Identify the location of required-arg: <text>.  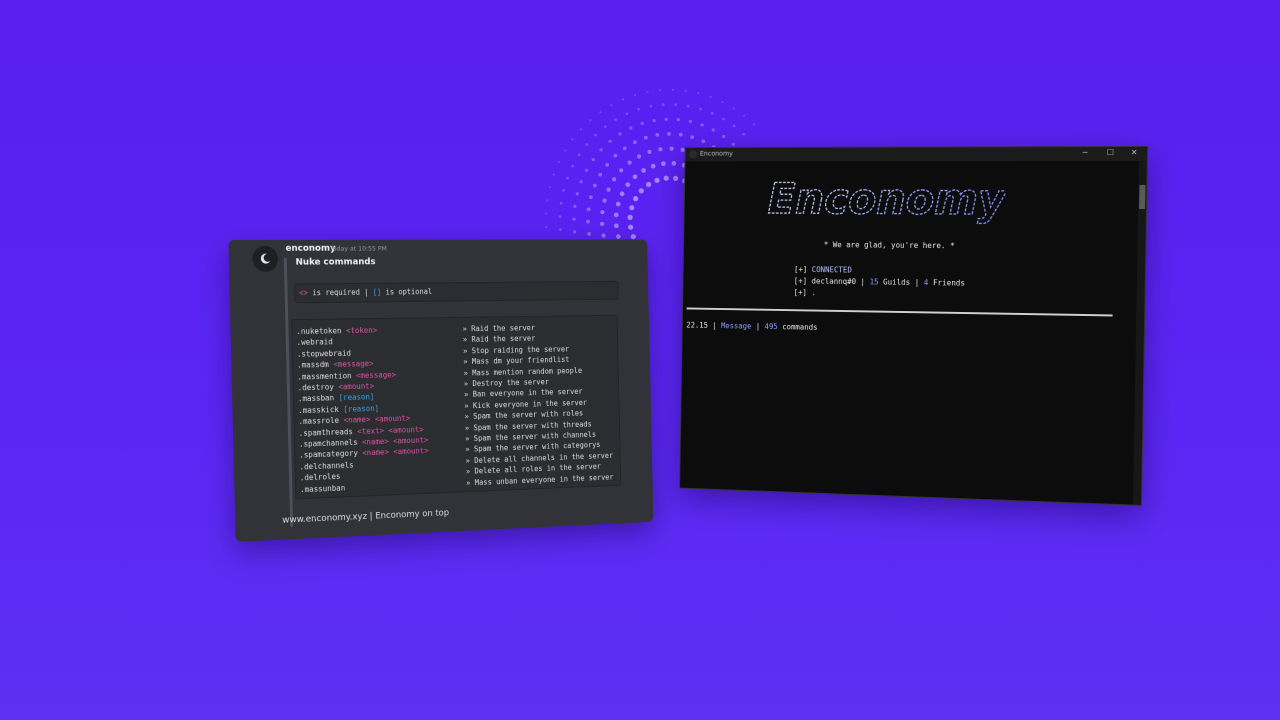
(371, 430).